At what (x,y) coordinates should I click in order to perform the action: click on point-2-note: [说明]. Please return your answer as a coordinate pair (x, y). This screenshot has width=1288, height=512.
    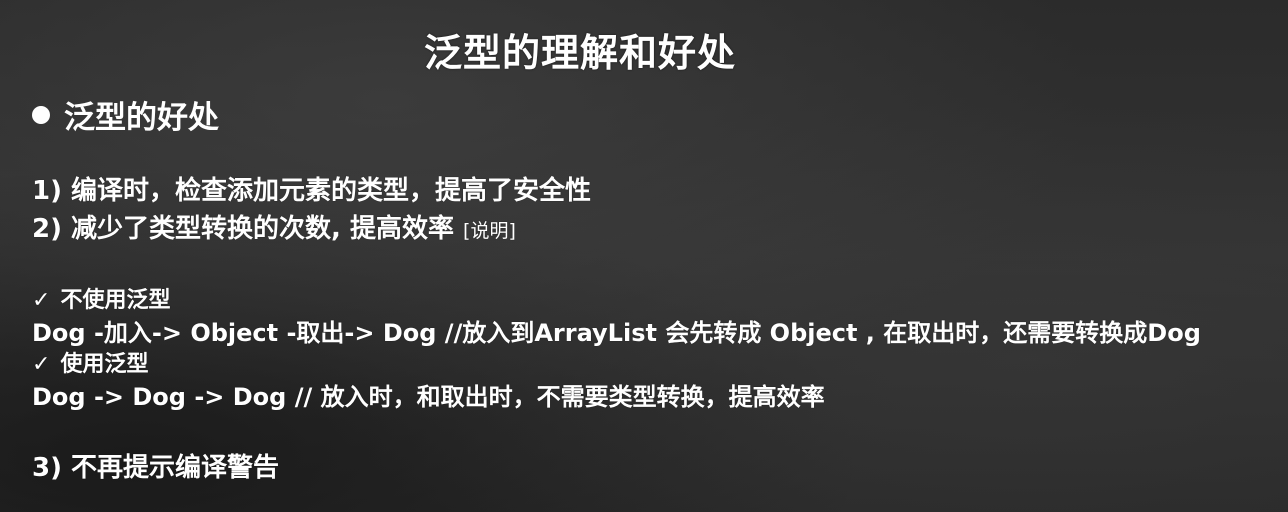
    Looking at the image, I should click on (489, 231).